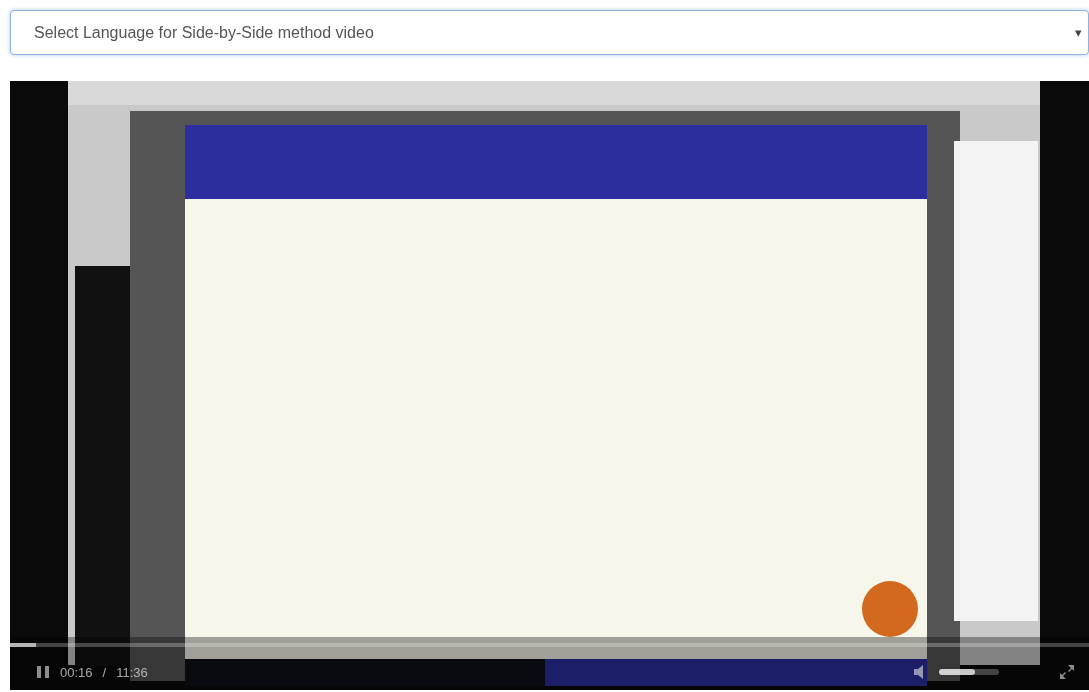 The width and height of the screenshot is (1089, 692). Describe the element at coordinates (969, 672) in the screenshot. I see `volume-slider` at that location.